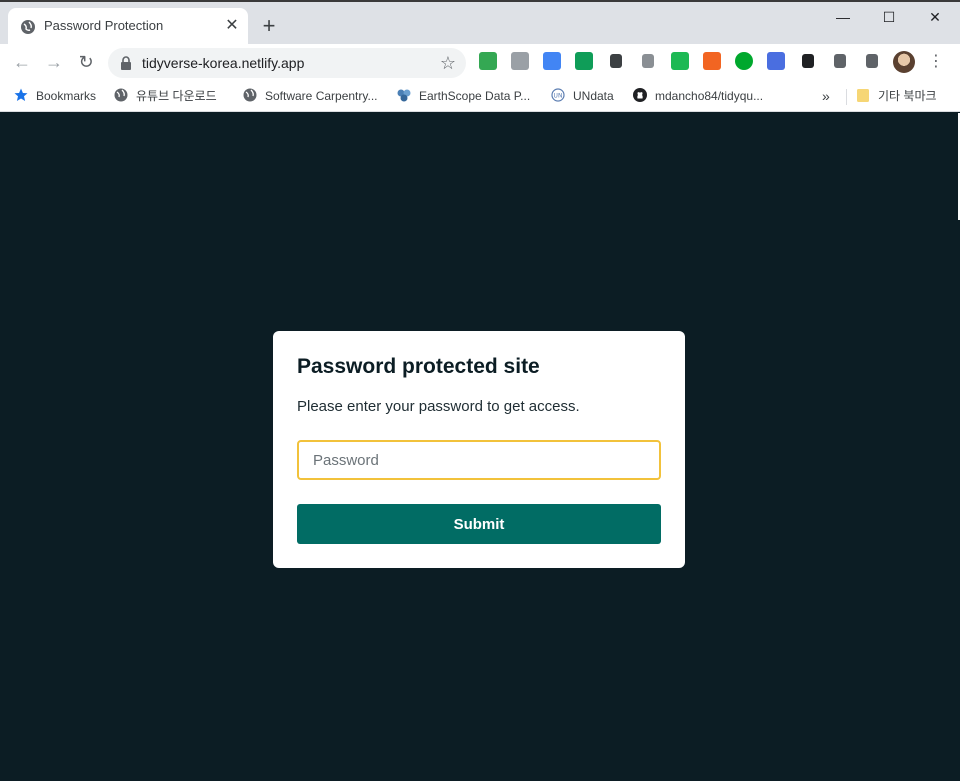 This screenshot has width=960, height=781. Describe the element at coordinates (404, 95) in the screenshot. I see `earthscope-icon` at that location.